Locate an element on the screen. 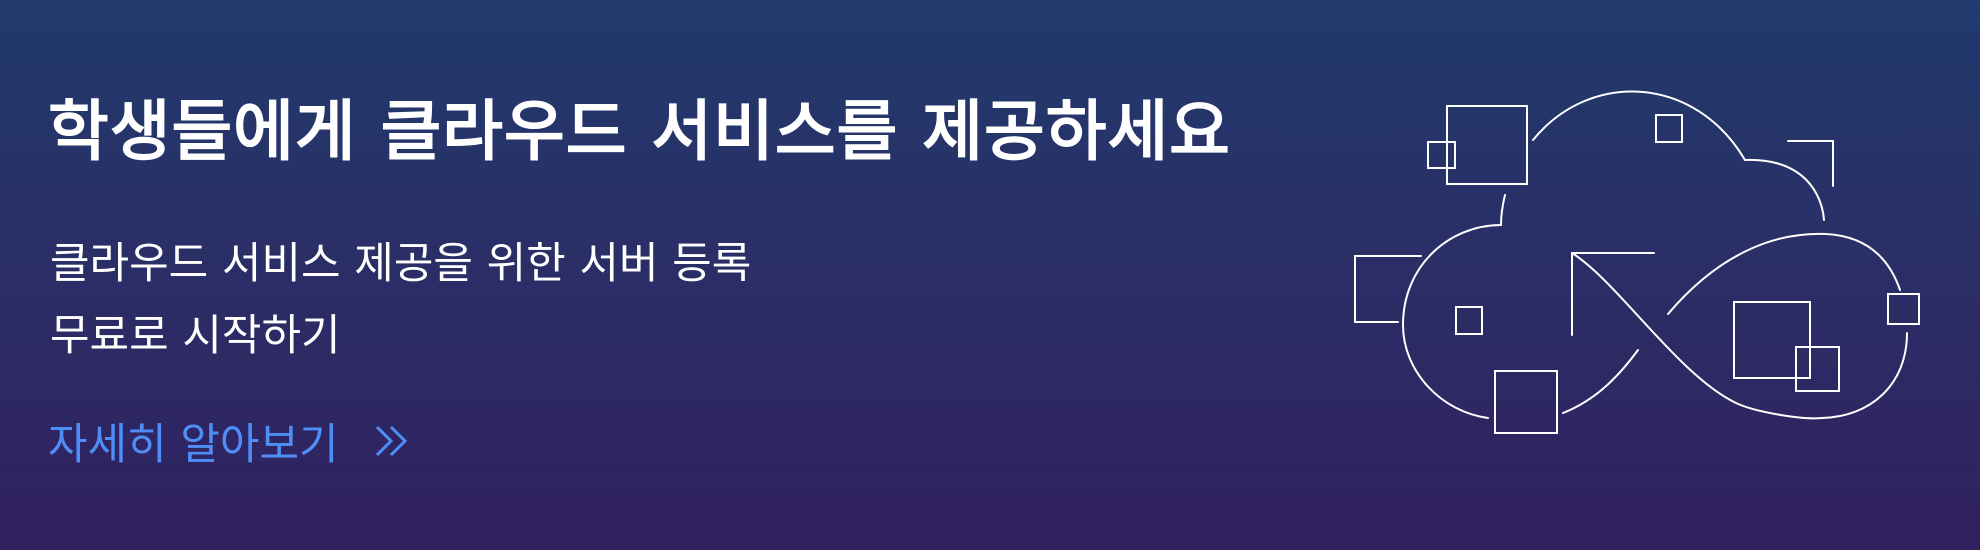 The width and height of the screenshot is (1980, 550). subtext-line-1: 클라우드 서비스 제공을 위한 서버 등록 is located at coordinates (401, 264).